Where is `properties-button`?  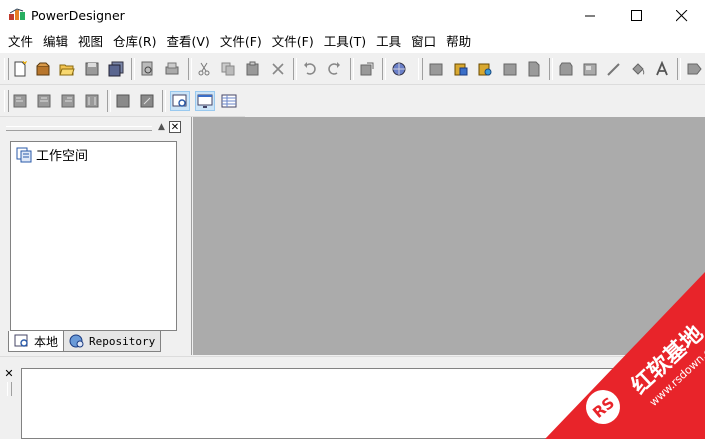
properties-button is located at coordinates (367, 69).